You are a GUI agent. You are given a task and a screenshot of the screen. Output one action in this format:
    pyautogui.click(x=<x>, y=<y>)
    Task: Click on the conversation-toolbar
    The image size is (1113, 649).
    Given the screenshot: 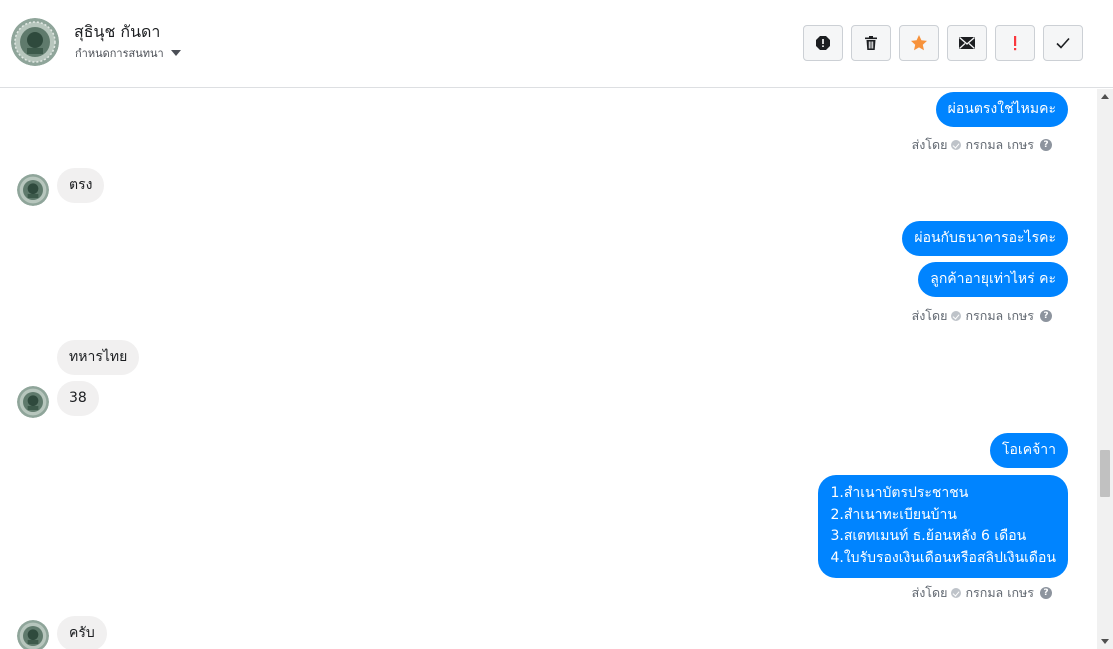 What is the action you would take?
    pyautogui.click(x=943, y=43)
    